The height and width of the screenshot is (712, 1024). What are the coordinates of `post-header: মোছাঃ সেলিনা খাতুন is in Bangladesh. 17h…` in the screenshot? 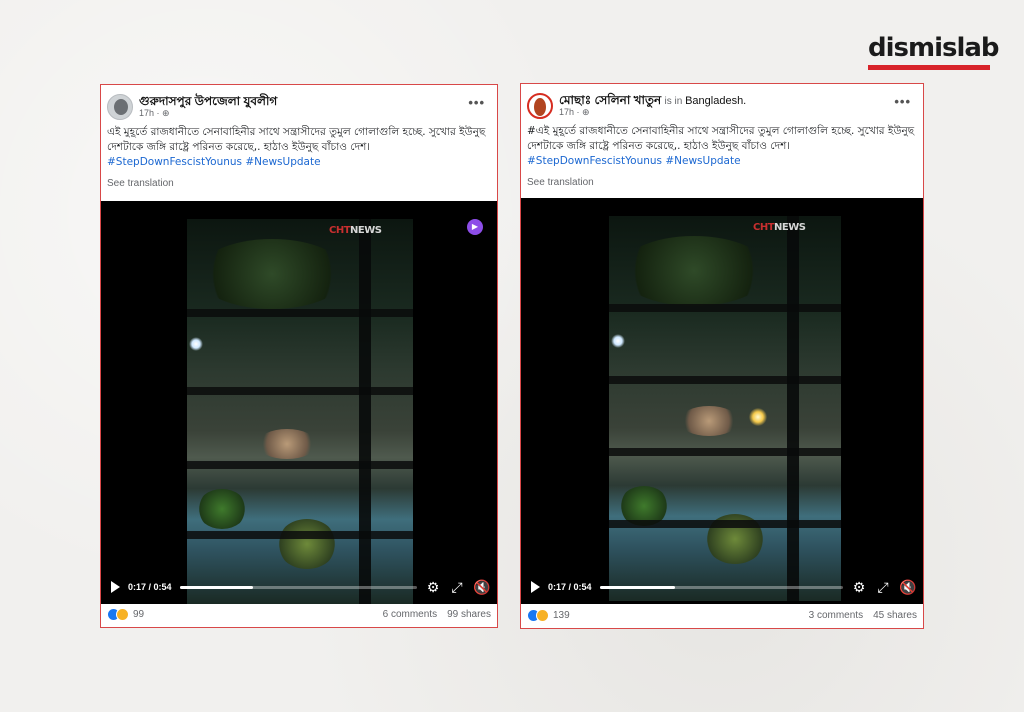 It's located at (722, 102).